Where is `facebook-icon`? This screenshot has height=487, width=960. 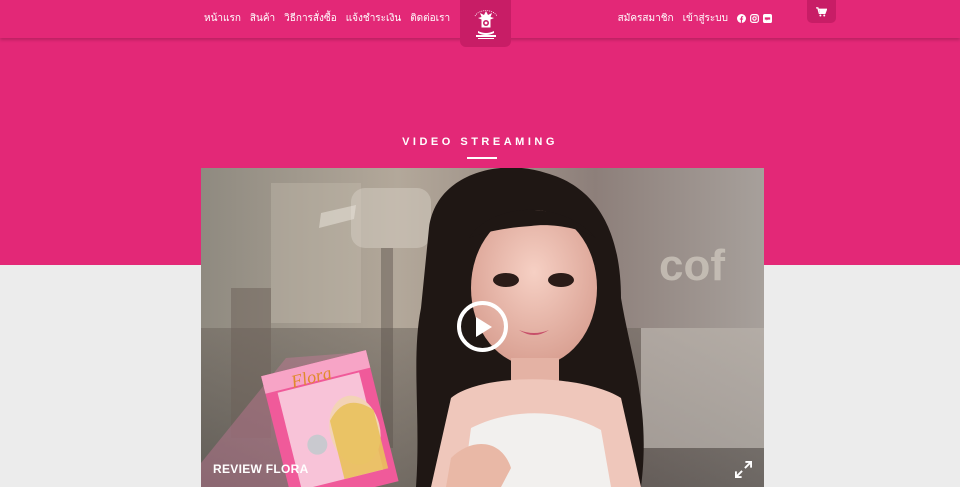
facebook-icon is located at coordinates (741, 18).